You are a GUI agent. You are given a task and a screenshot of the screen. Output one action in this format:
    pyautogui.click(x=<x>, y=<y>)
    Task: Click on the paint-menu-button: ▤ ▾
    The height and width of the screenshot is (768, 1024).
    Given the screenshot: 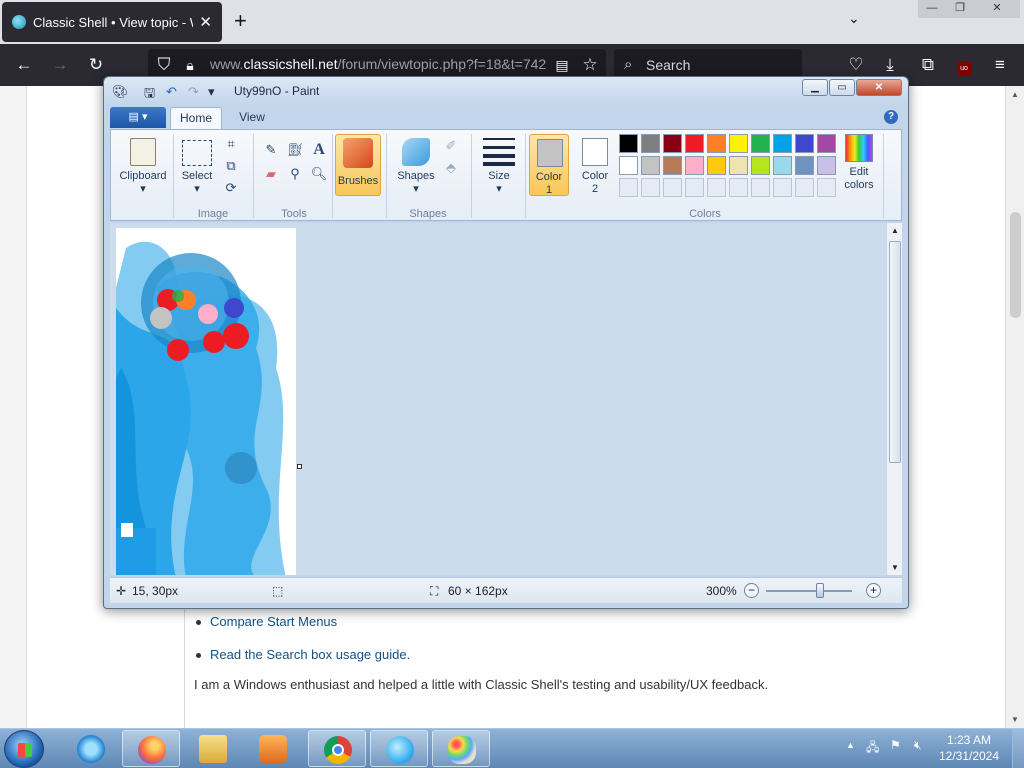 What is the action you would take?
    pyautogui.click(x=138, y=117)
    